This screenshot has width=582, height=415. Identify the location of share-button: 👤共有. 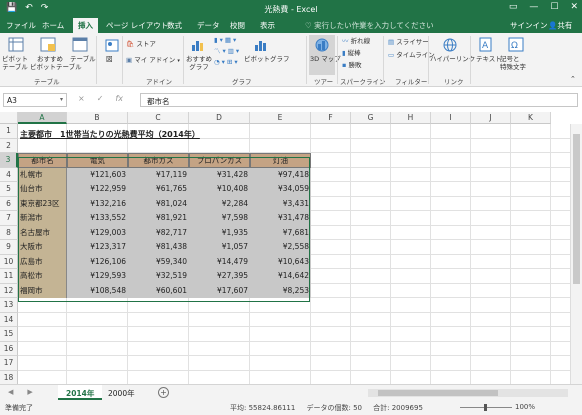
(560, 25).